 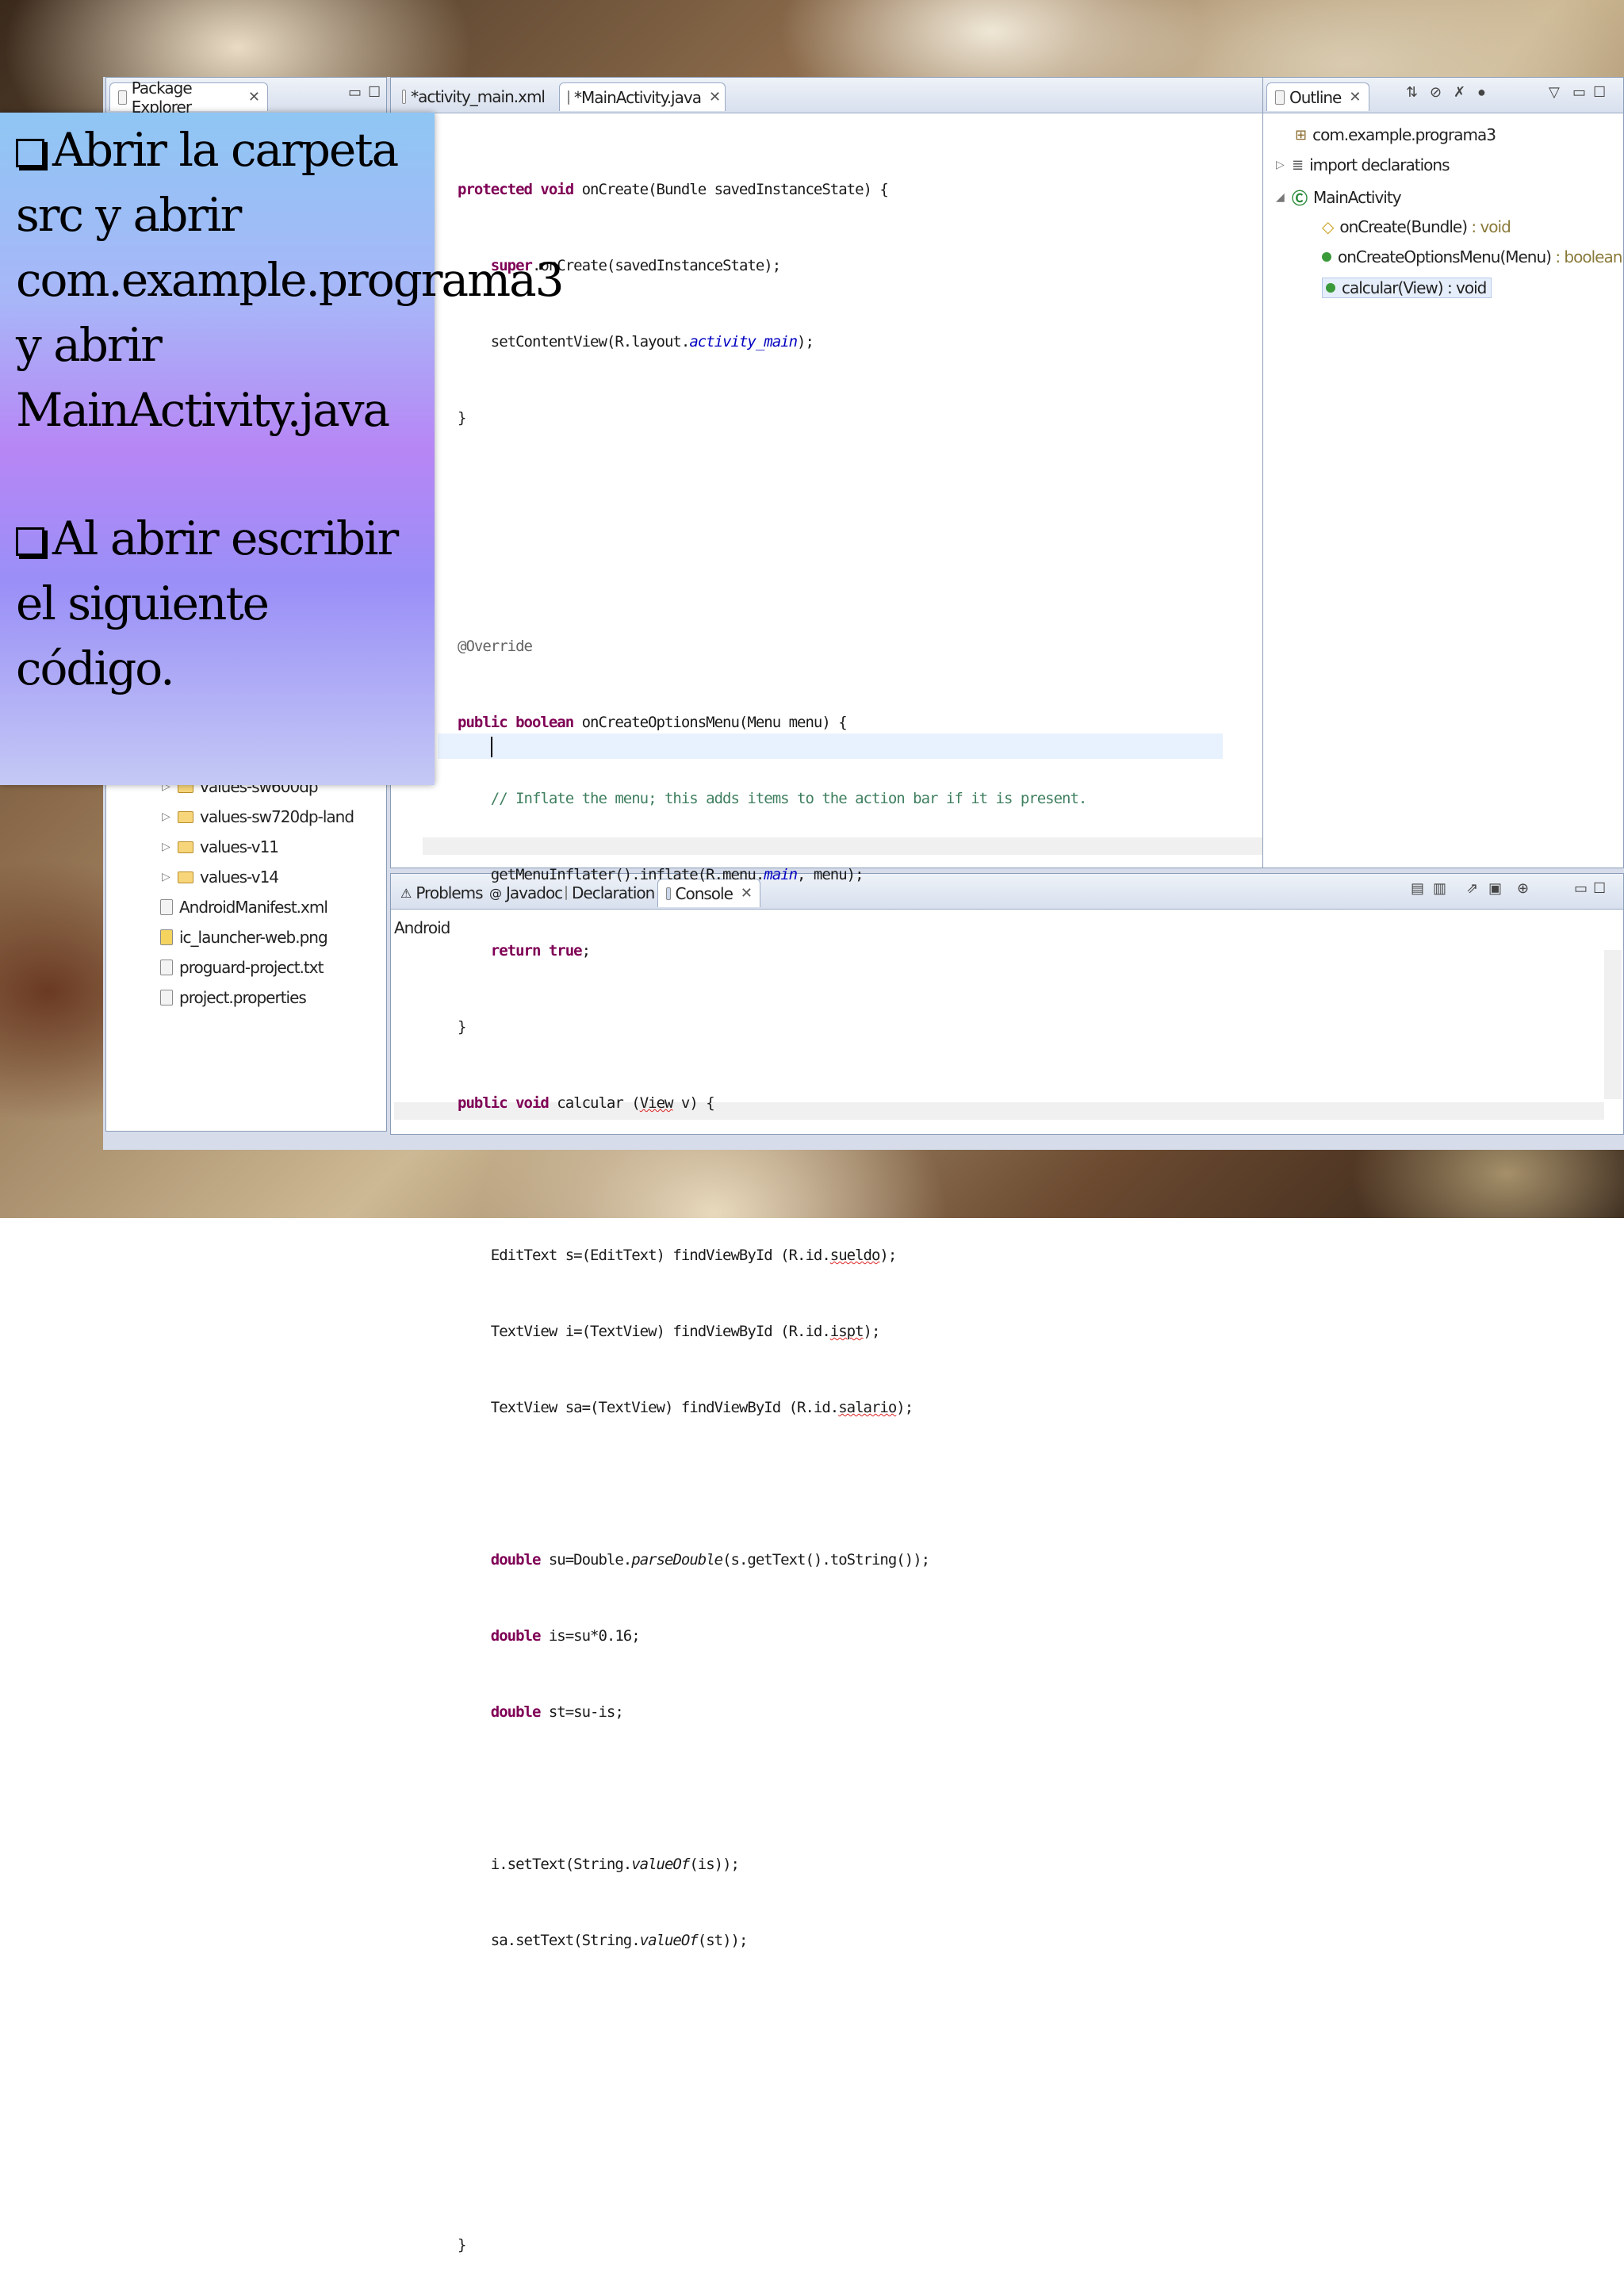 I want to click on field-ref: main, so click(x=781, y=874).